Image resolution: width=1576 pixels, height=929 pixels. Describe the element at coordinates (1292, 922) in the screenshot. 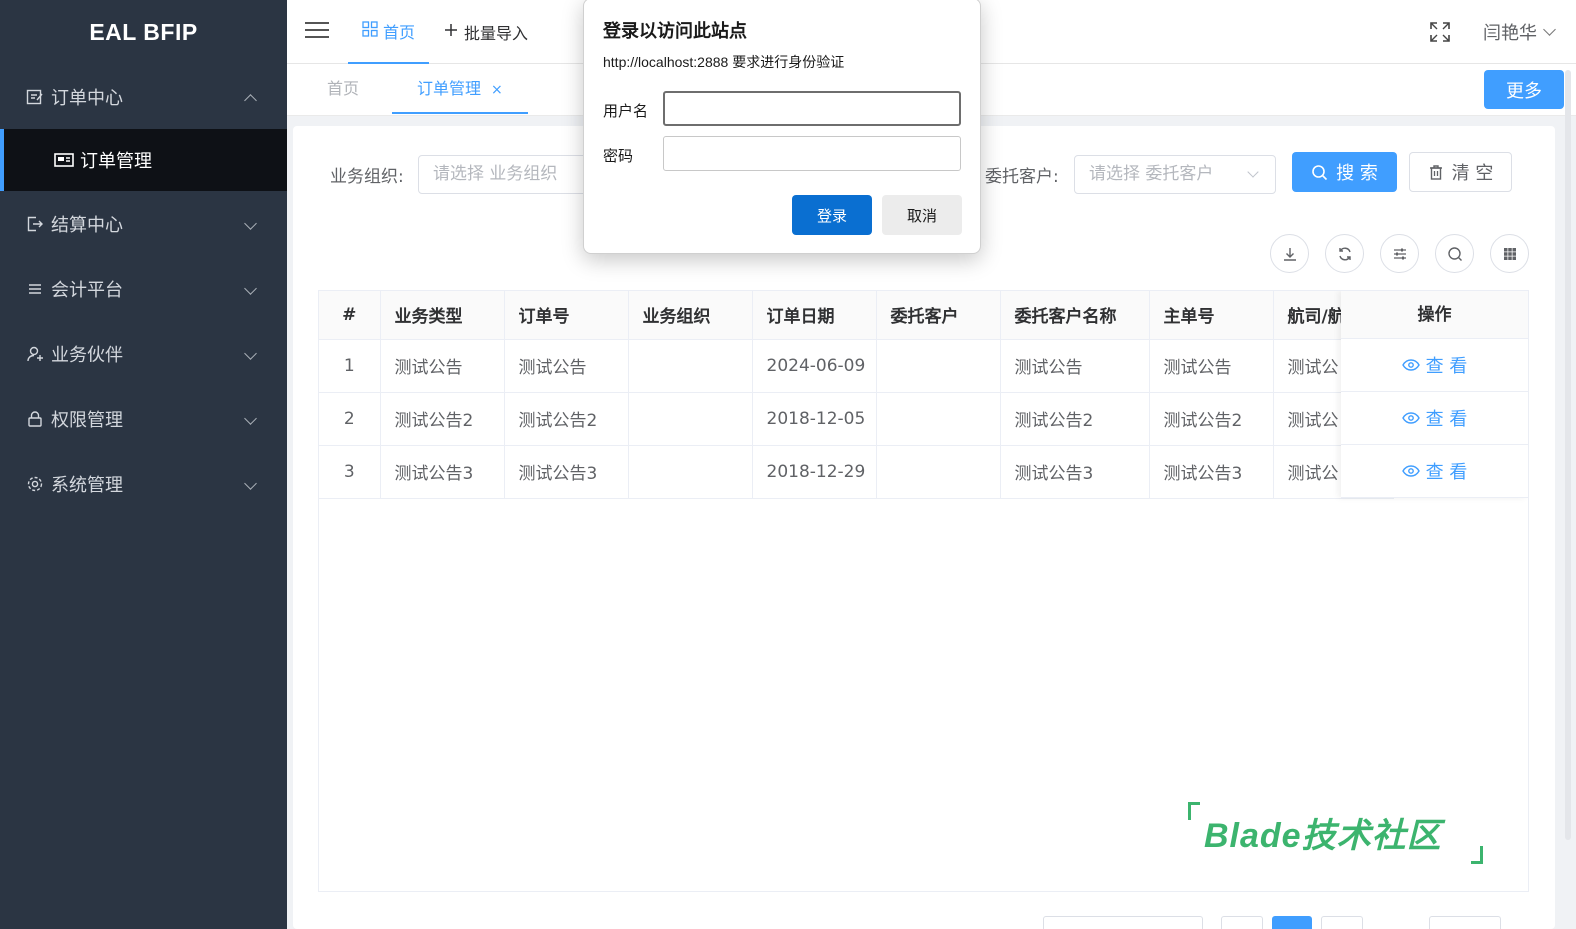

I see `current-page-button` at that location.